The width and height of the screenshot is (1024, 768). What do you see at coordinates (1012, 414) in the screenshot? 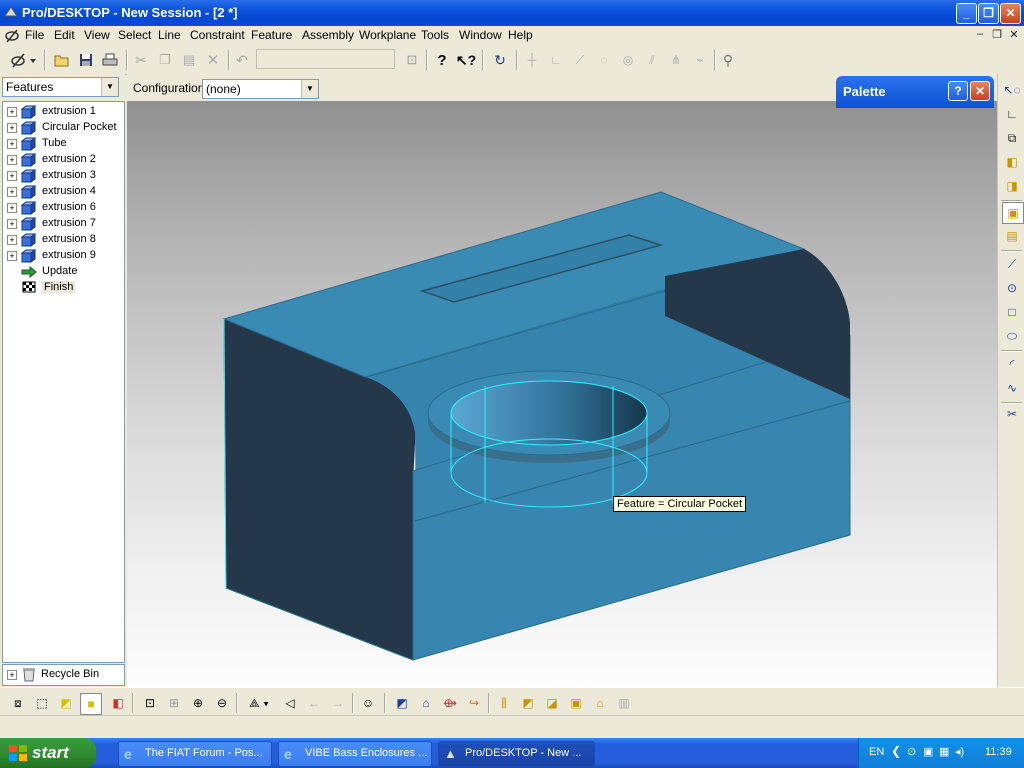
I see `trim-tool-button: ✂` at bounding box center [1012, 414].